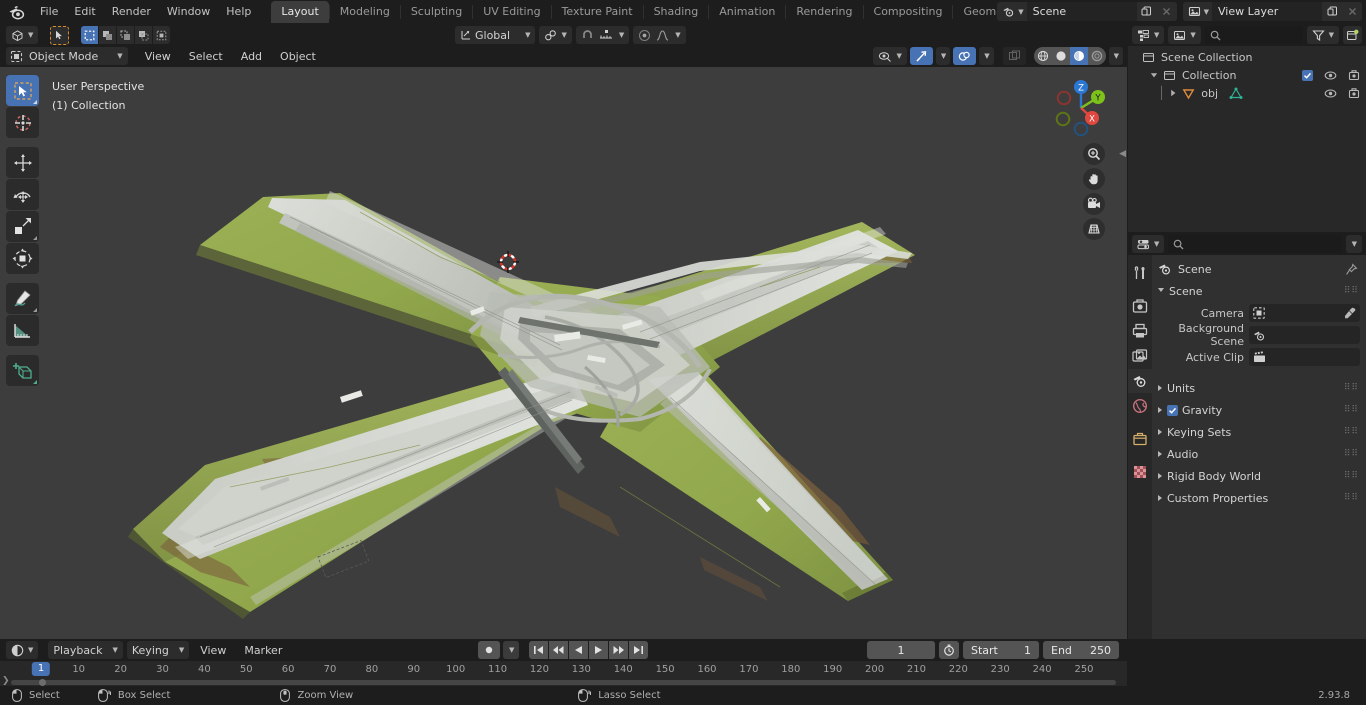 The image size is (1366, 705). I want to click on properties-search-input, so click(1255, 244).